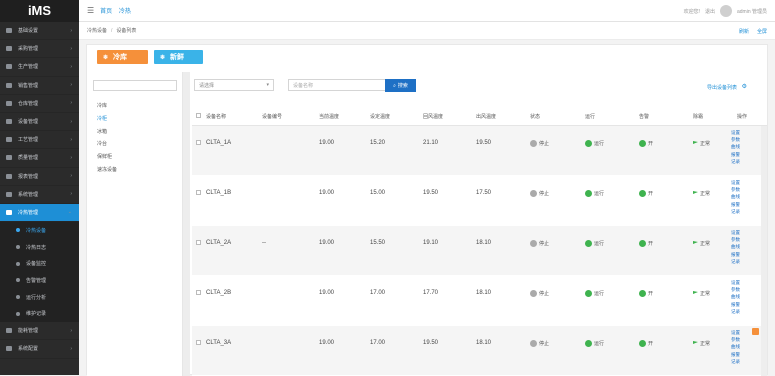  Describe the element at coordinates (710, 11) in the screenshot. I see `logout-link: 退出` at that location.